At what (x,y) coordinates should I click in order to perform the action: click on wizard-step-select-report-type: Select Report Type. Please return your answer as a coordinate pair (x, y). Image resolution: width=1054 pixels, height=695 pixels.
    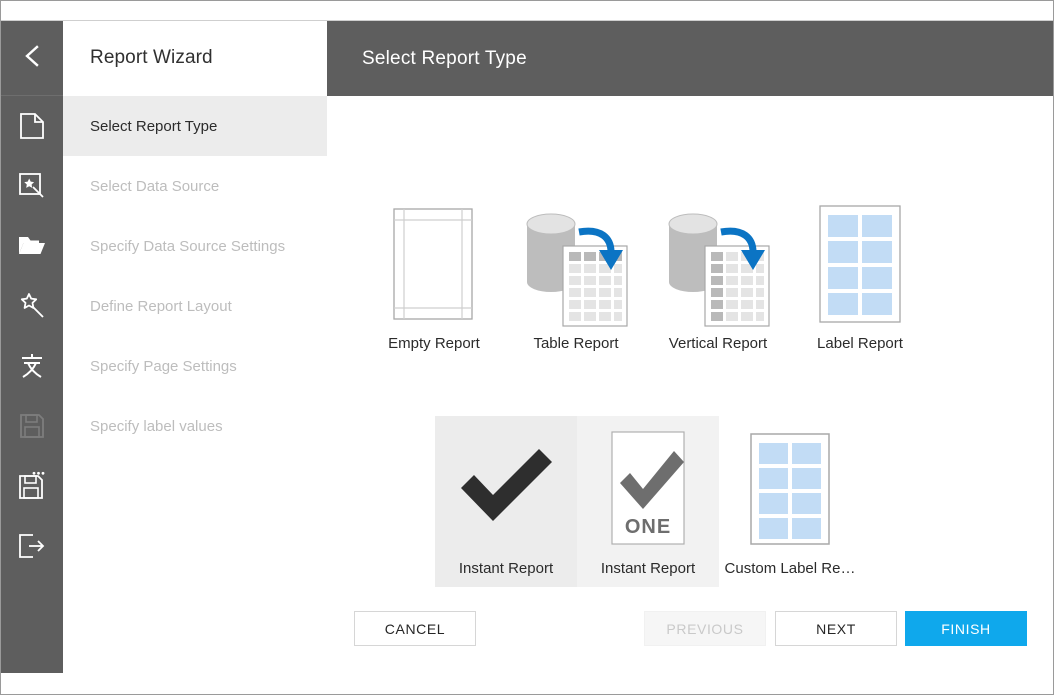
    Looking at the image, I should click on (205, 126).